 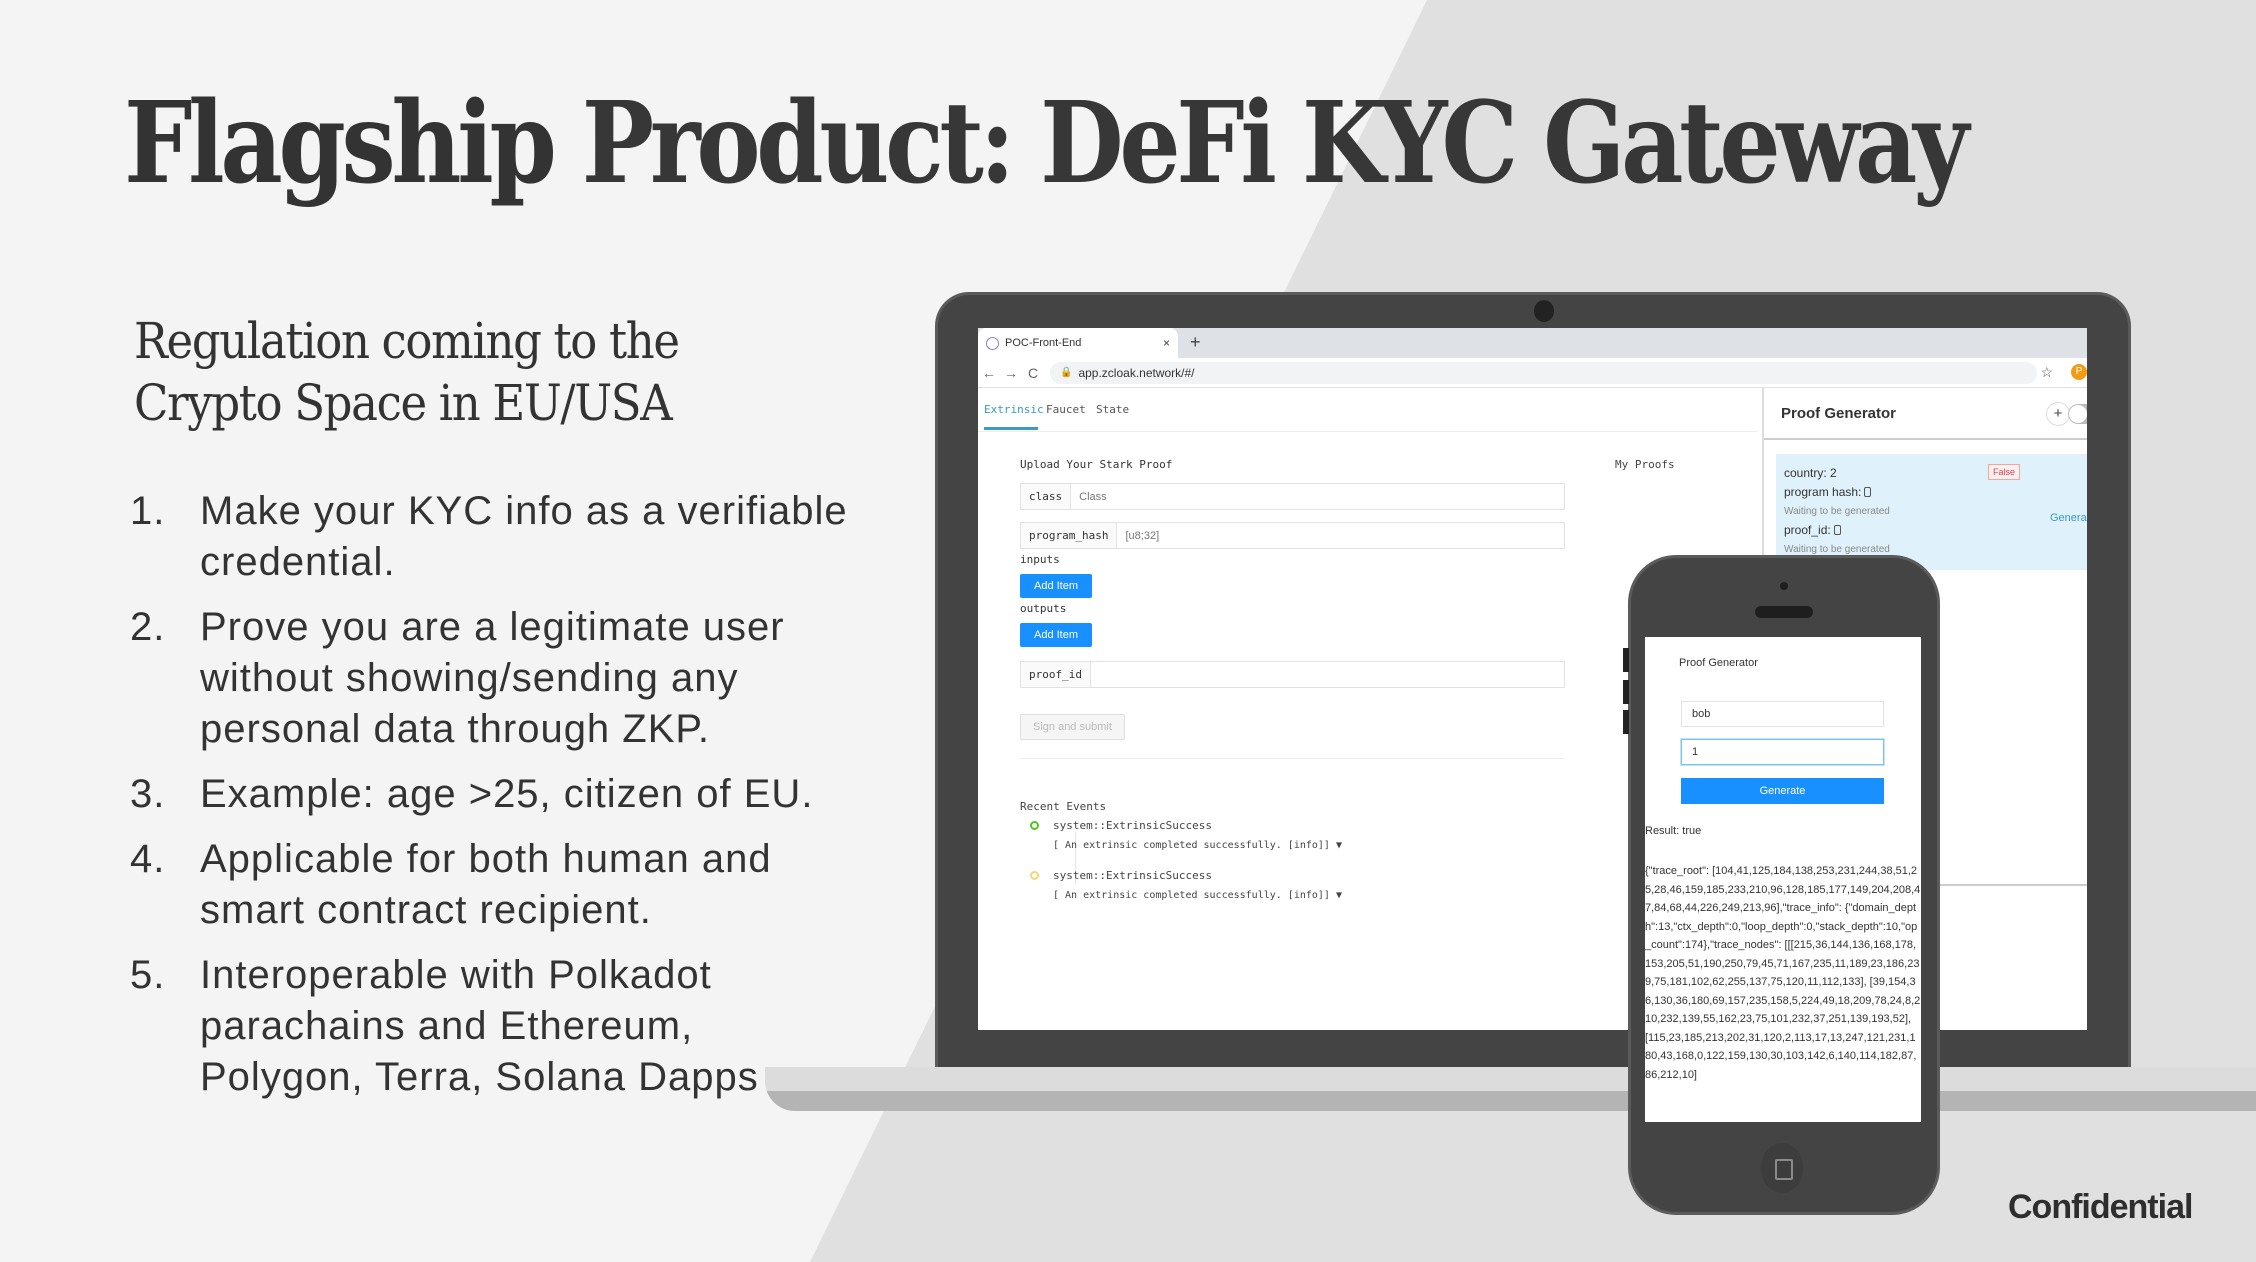 I want to click on bookmark-star-icon: ☆, so click(x=2046, y=372).